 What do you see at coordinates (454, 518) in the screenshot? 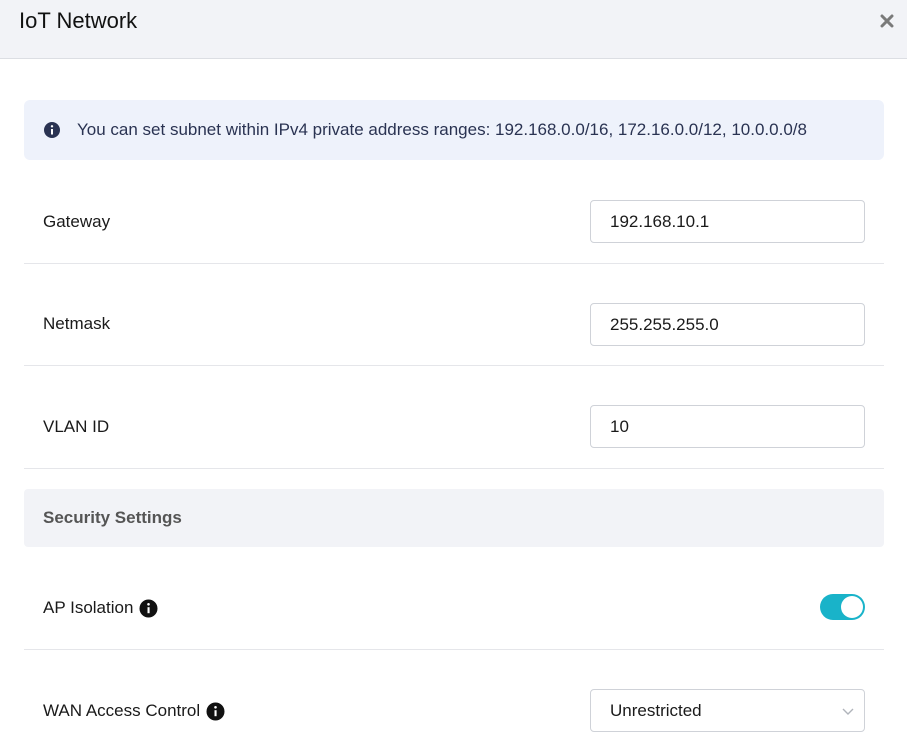
I see `security-section-header: Security Settings` at bounding box center [454, 518].